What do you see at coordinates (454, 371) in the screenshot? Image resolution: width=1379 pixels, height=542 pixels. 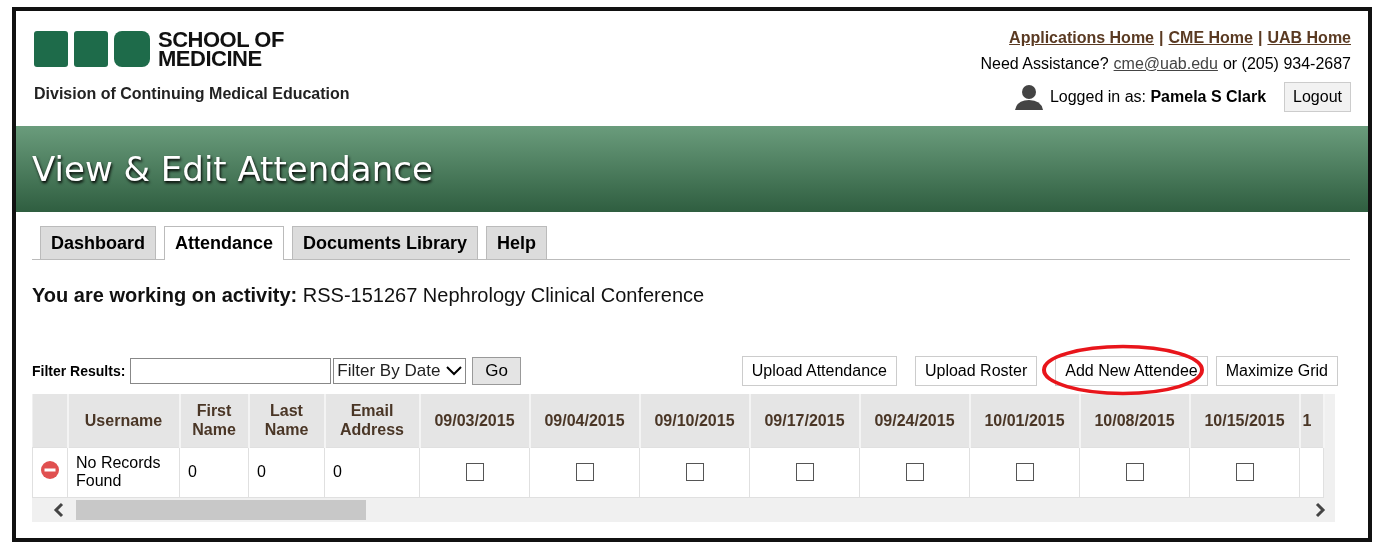 I see `chevron-icon` at bounding box center [454, 371].